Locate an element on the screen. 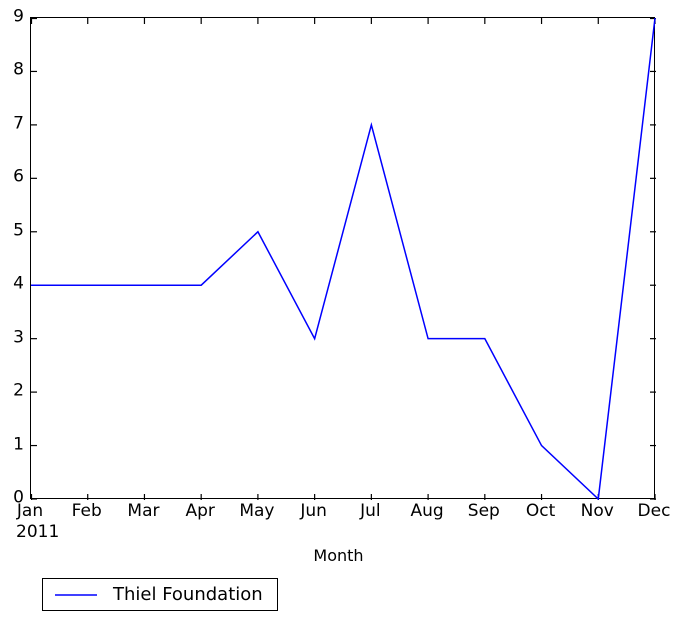 The image size is (677, 621). y-axis-tick-label: 6 is located at coordinates (18, 176).